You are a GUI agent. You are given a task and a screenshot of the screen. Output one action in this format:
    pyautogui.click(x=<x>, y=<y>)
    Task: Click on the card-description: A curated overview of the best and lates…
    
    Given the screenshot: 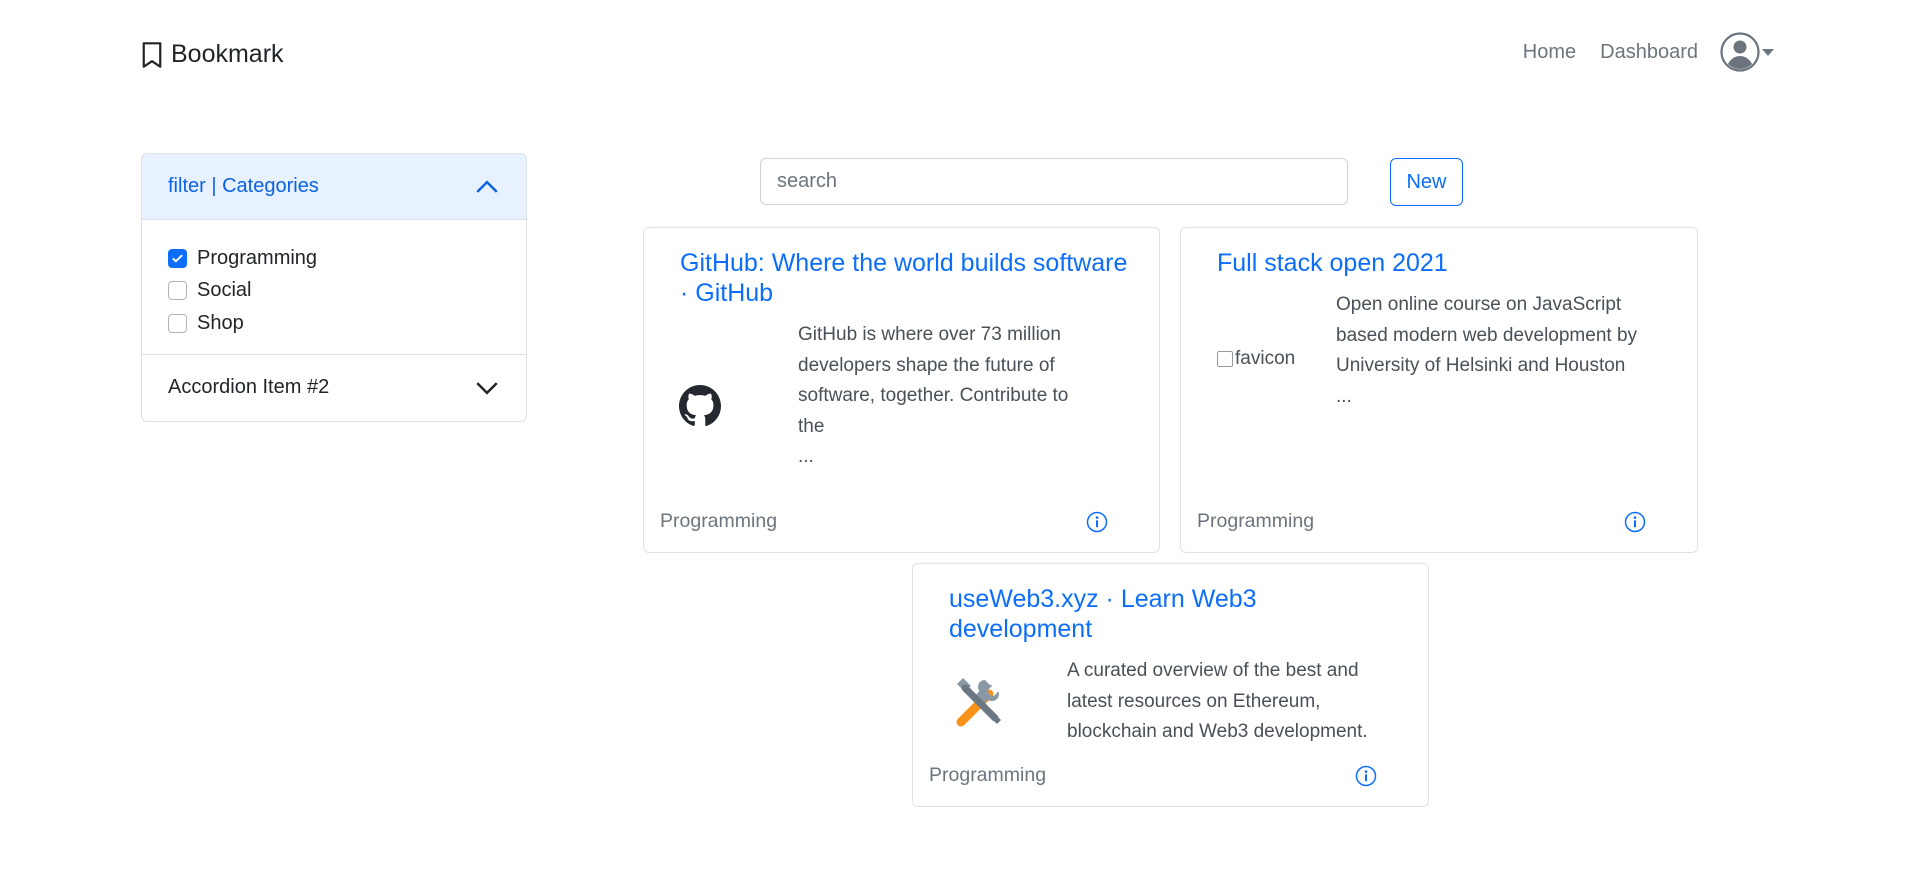 What is the action you would take?
    pyautogui.click(x=1217, y=702)
    